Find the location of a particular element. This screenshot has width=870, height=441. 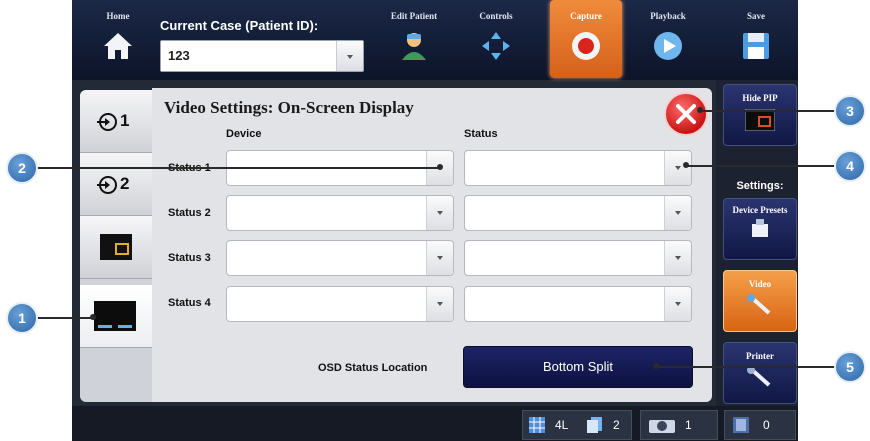

printer-label: Printer is located at coordinates (760, 356).